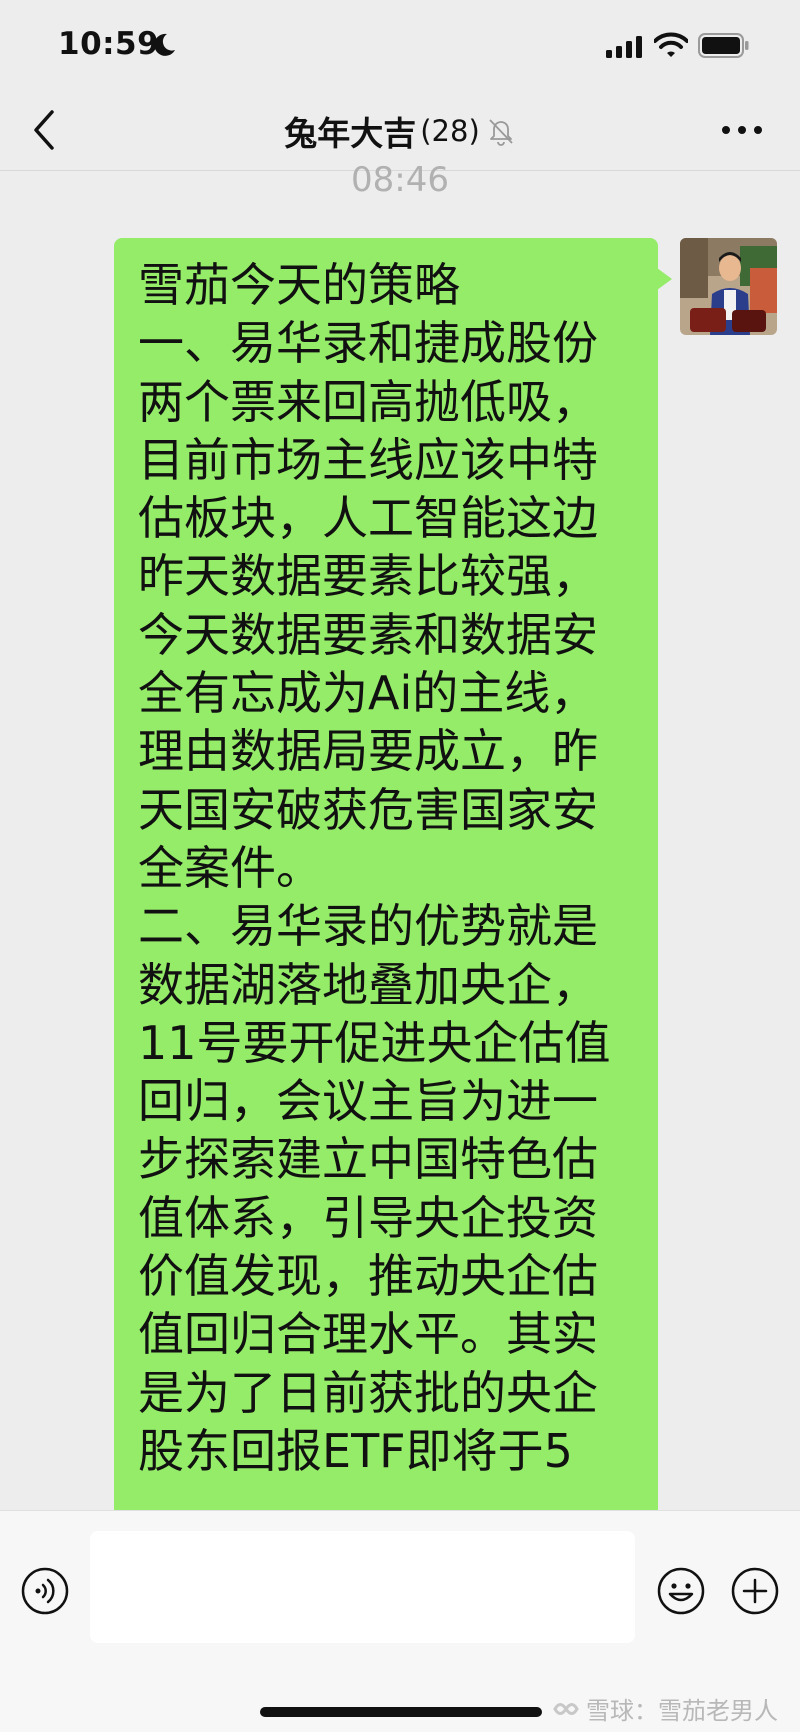 The image size is (800, 1732). Describe the element at coordinates (723, 45) in the screenshot. I see `battery-icon` at that location.